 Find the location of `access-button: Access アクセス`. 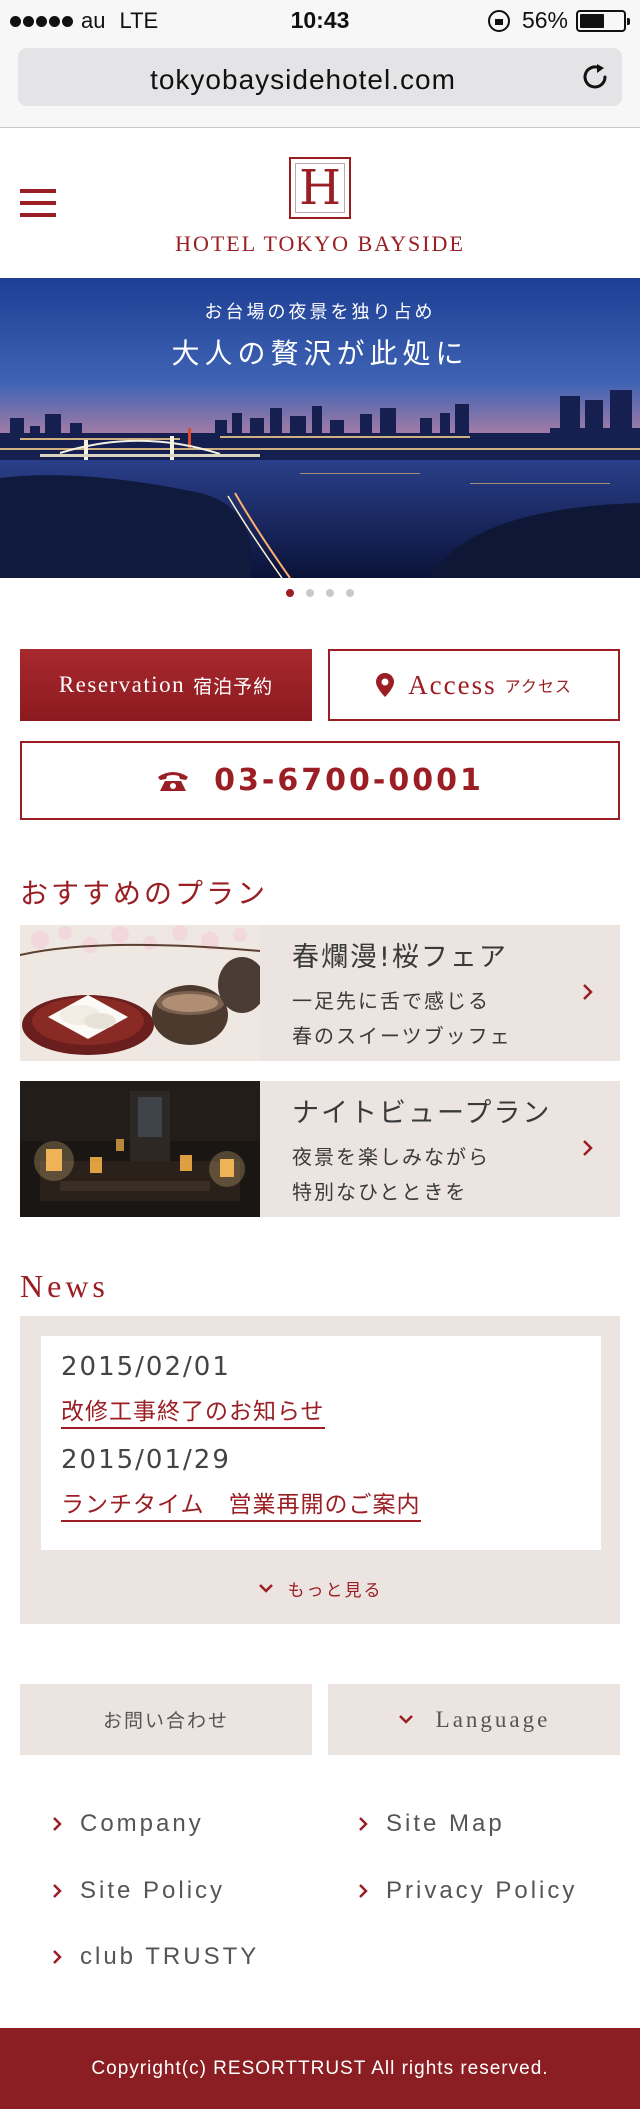

access-button: Access アクセス is located at coordinates (474, 685).